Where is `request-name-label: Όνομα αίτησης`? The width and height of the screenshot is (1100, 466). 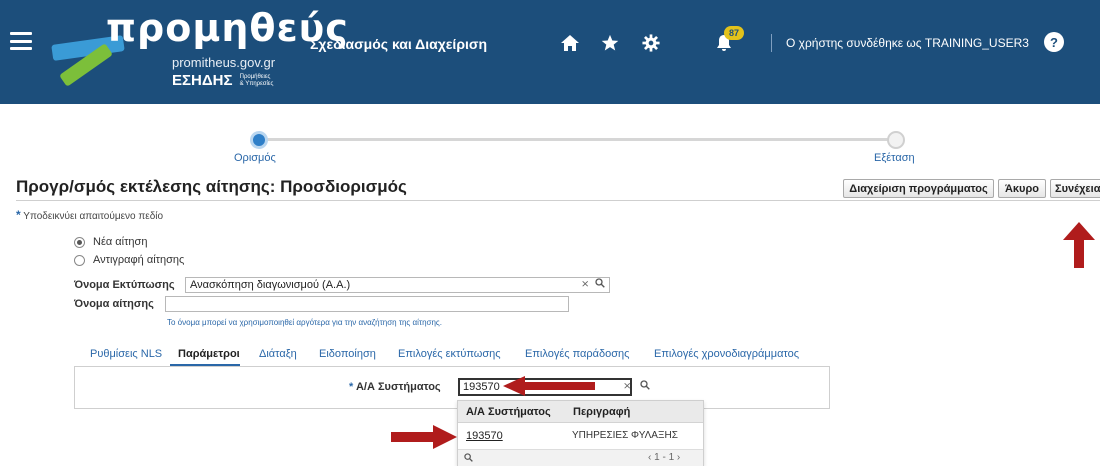
request-name-label: Όνομα αίτησης is located at coordinates (114, 304).